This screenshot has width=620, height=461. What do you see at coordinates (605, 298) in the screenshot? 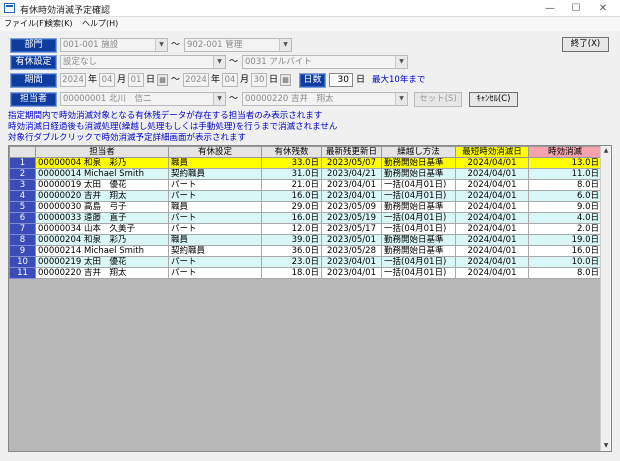
I see `vertical-scrollbar: ▲ ▼` at bounding box center [605, 298].